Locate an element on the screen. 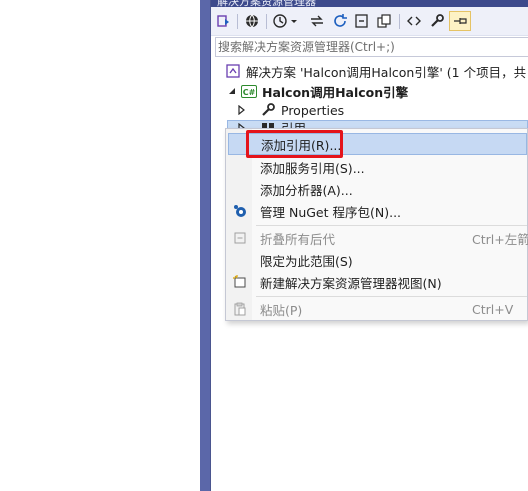 The height and width of the screenshot is (491, 528). menu-item-new-explorer-view: 新建解决方案资源管理器视图(N) is located at coordinates (377, 282).